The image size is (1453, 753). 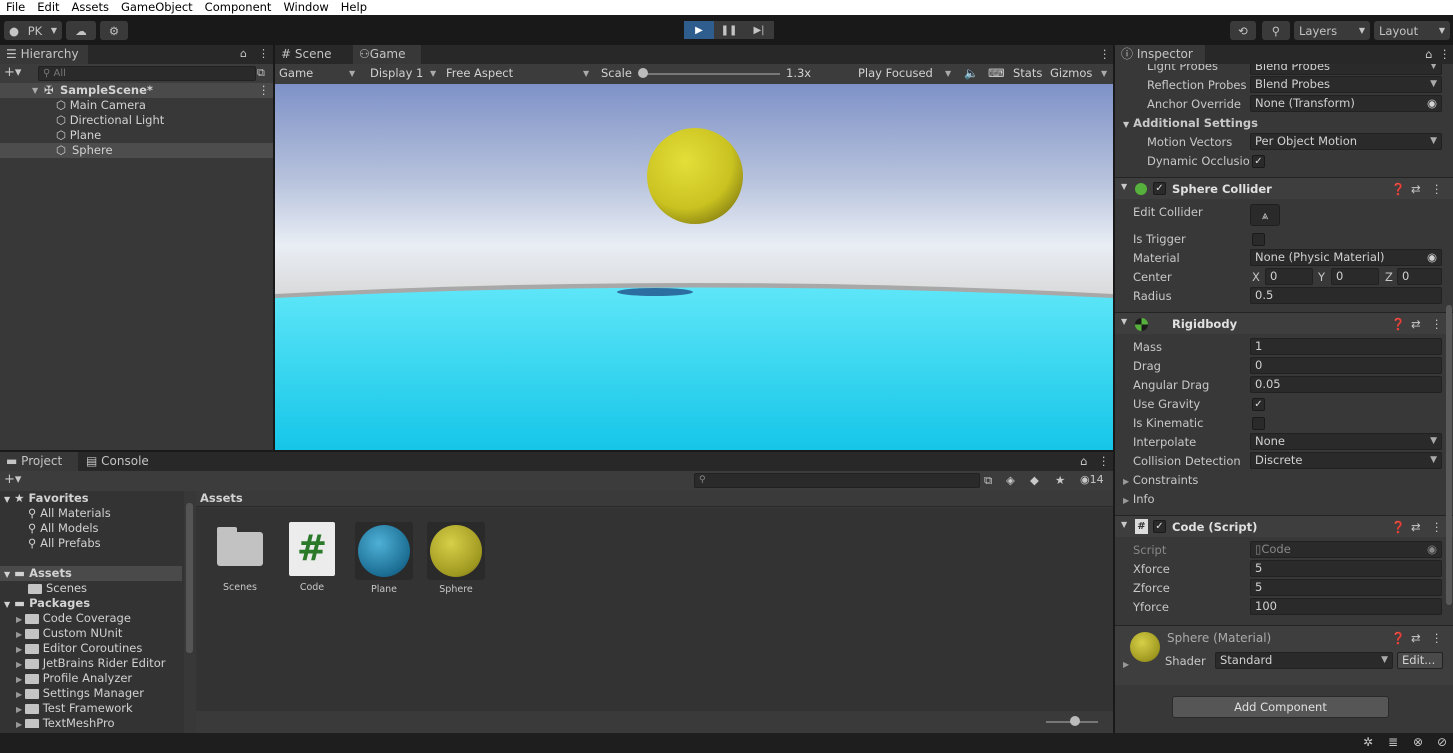 I want to click on hierarchy-item: ⬡ Plane, so click(x=78, y=135).